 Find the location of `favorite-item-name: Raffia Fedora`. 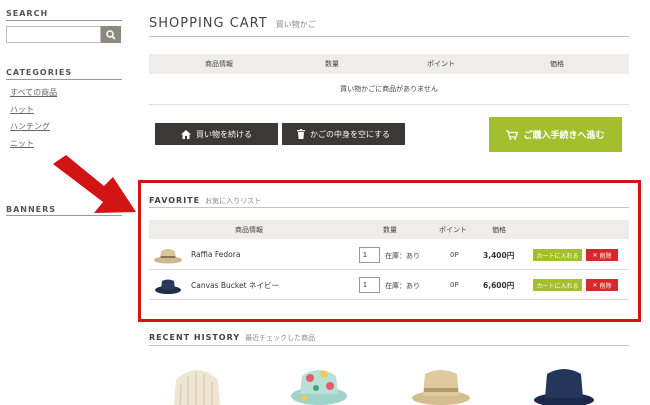

favorite-item-name: Raffia Fedora is located at coordinates (215, 254).